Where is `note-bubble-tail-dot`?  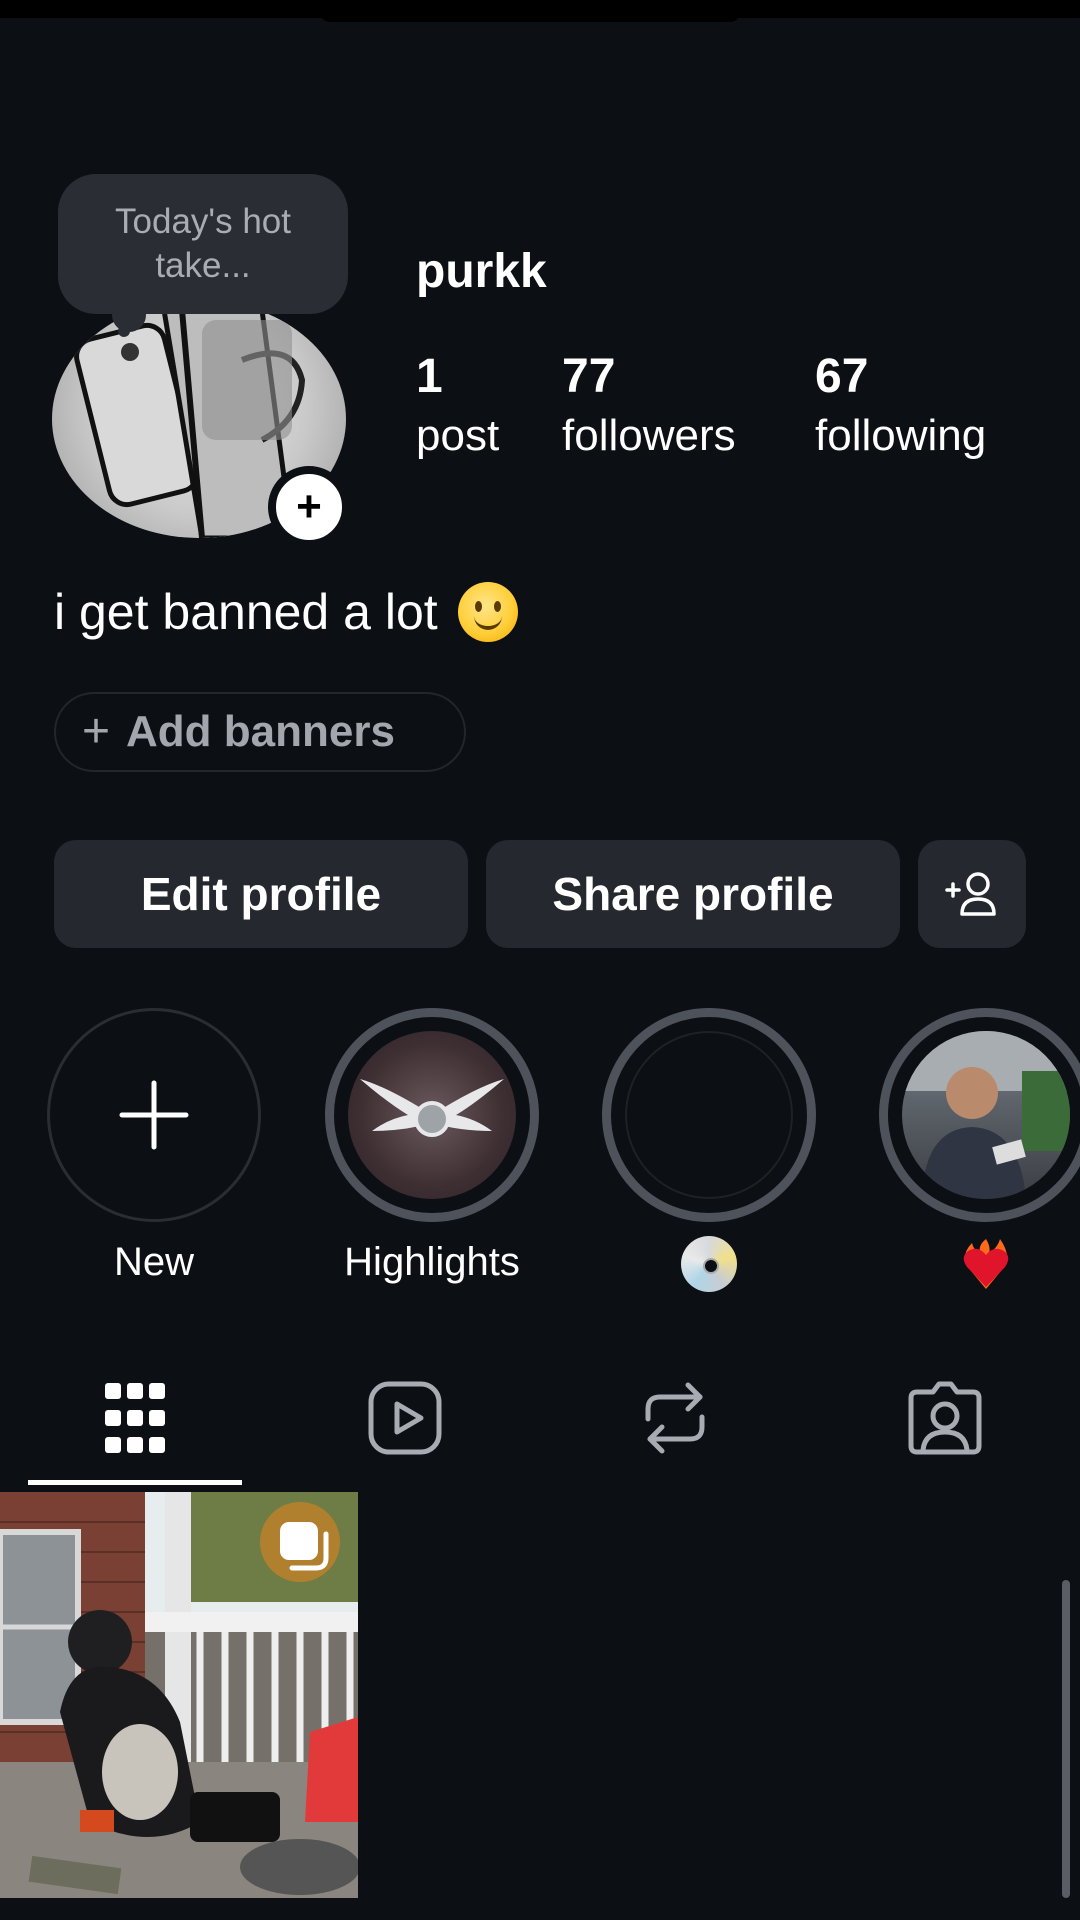
note-bubble-tail-dot is located at coordinates (124, 331).